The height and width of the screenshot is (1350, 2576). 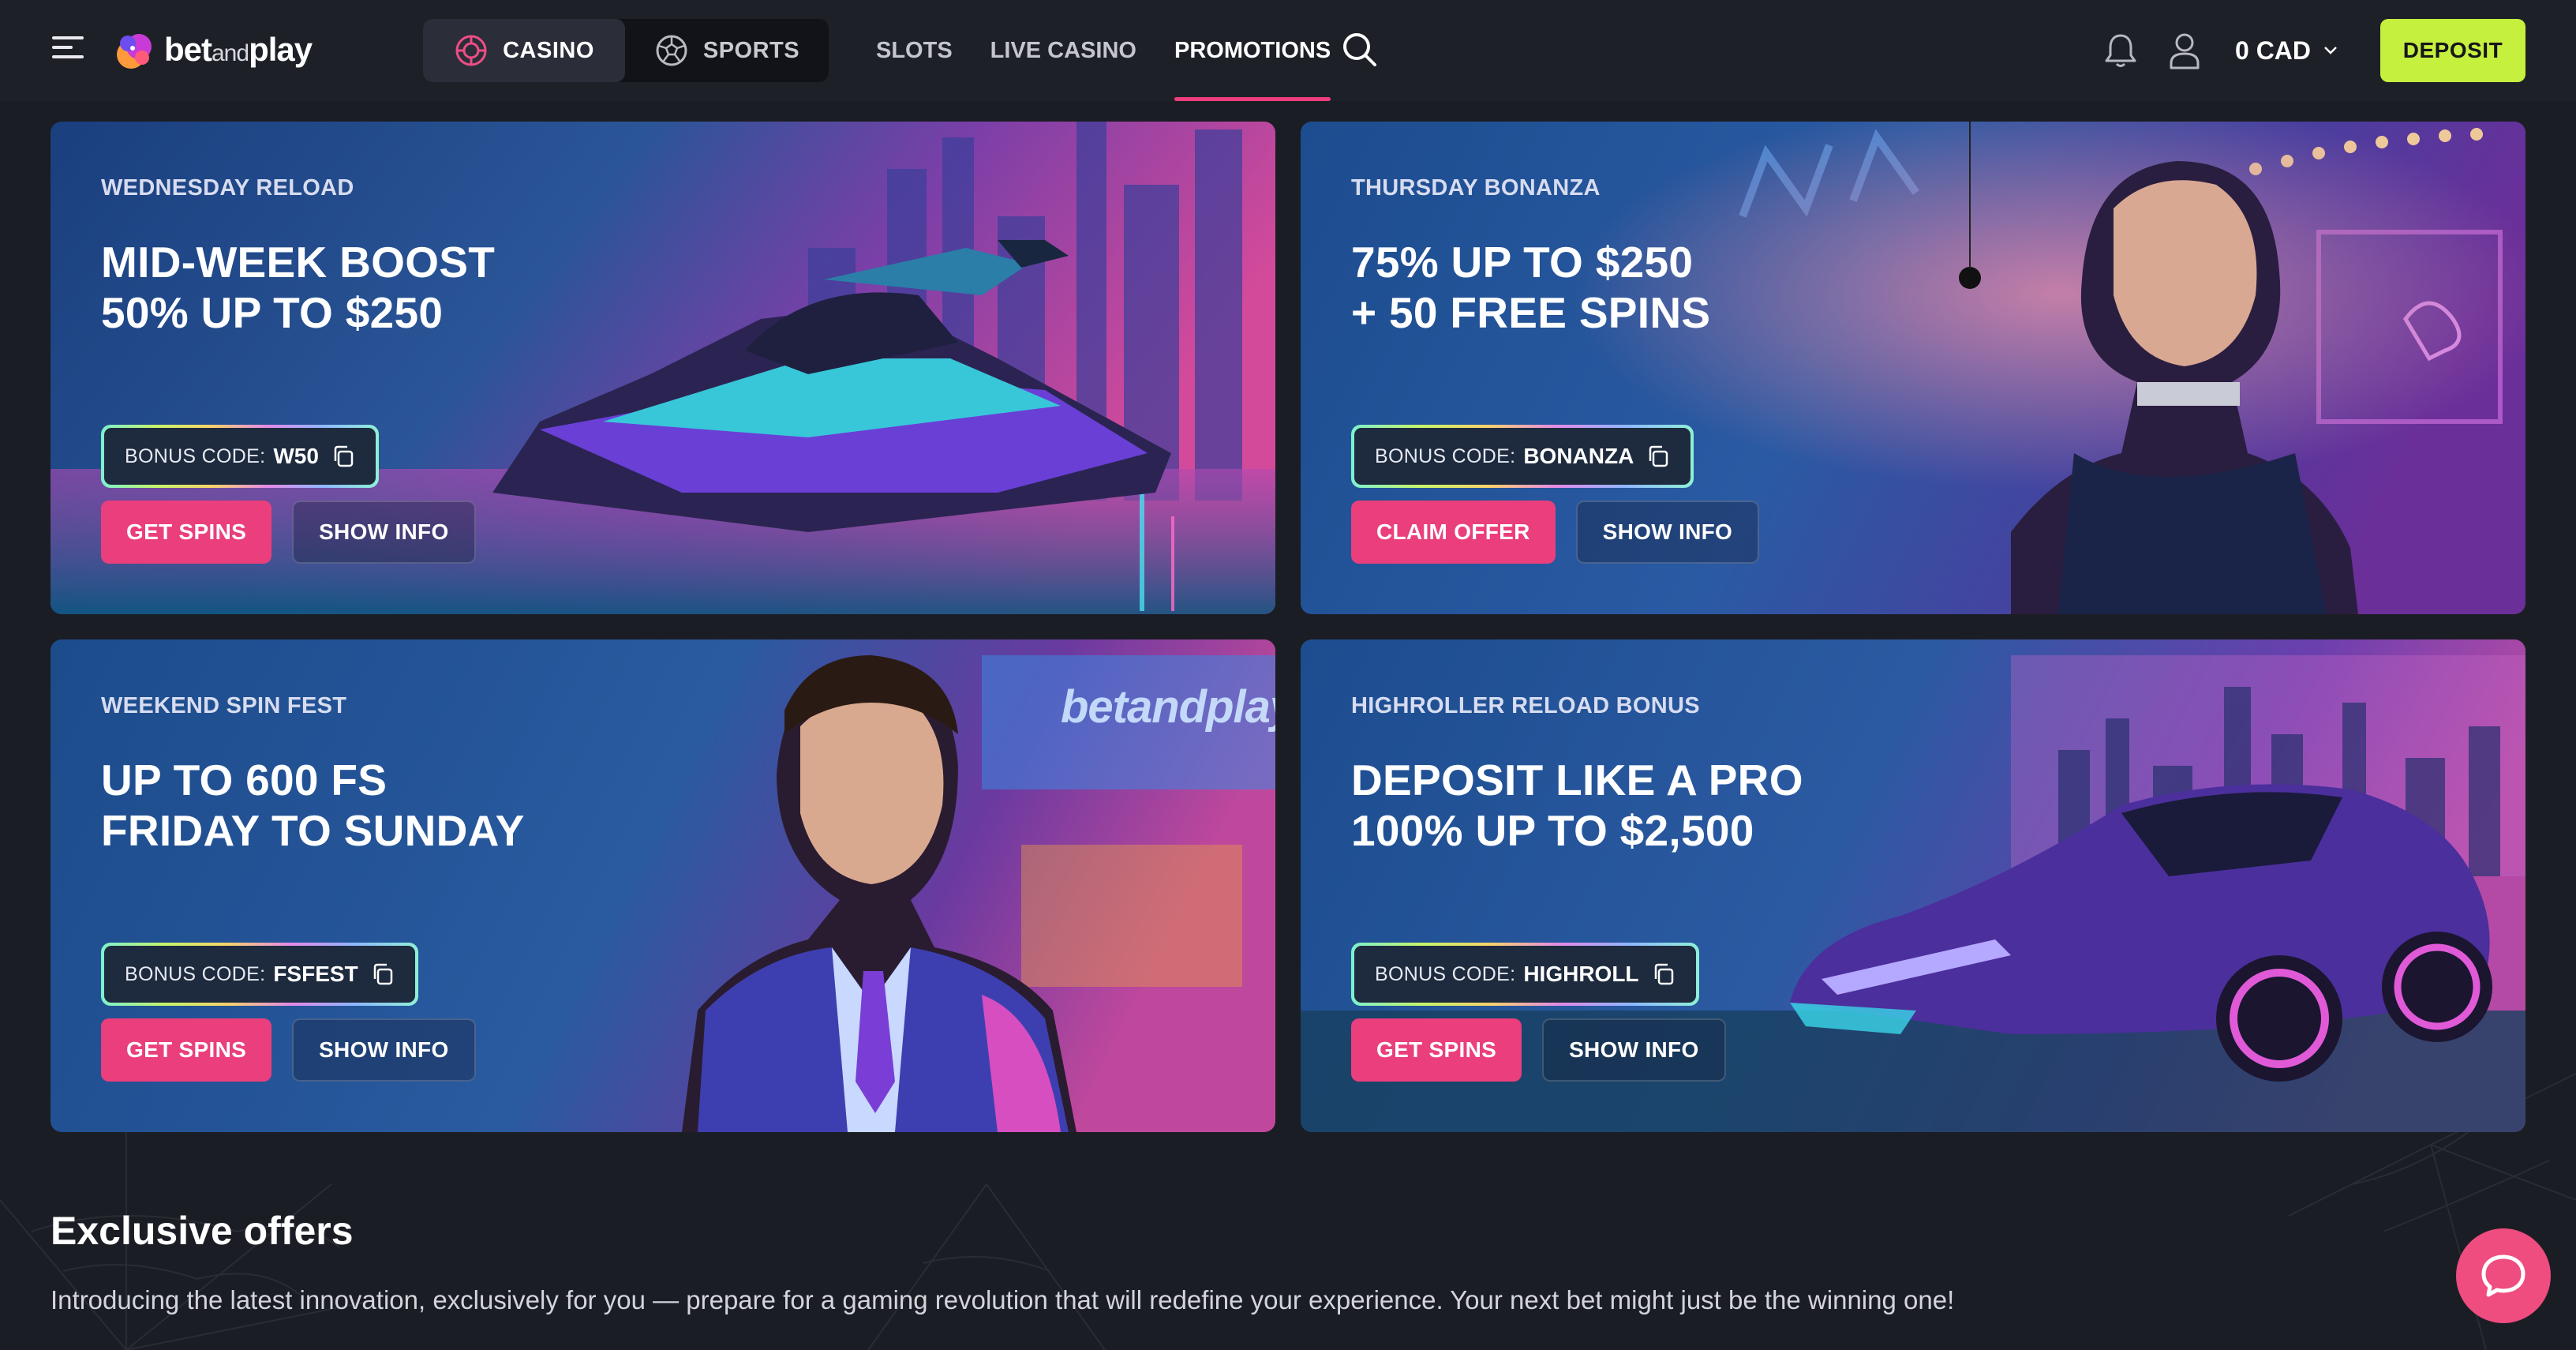 I want to click on nav-slots: SLOTS, so click(x=914, y=50).